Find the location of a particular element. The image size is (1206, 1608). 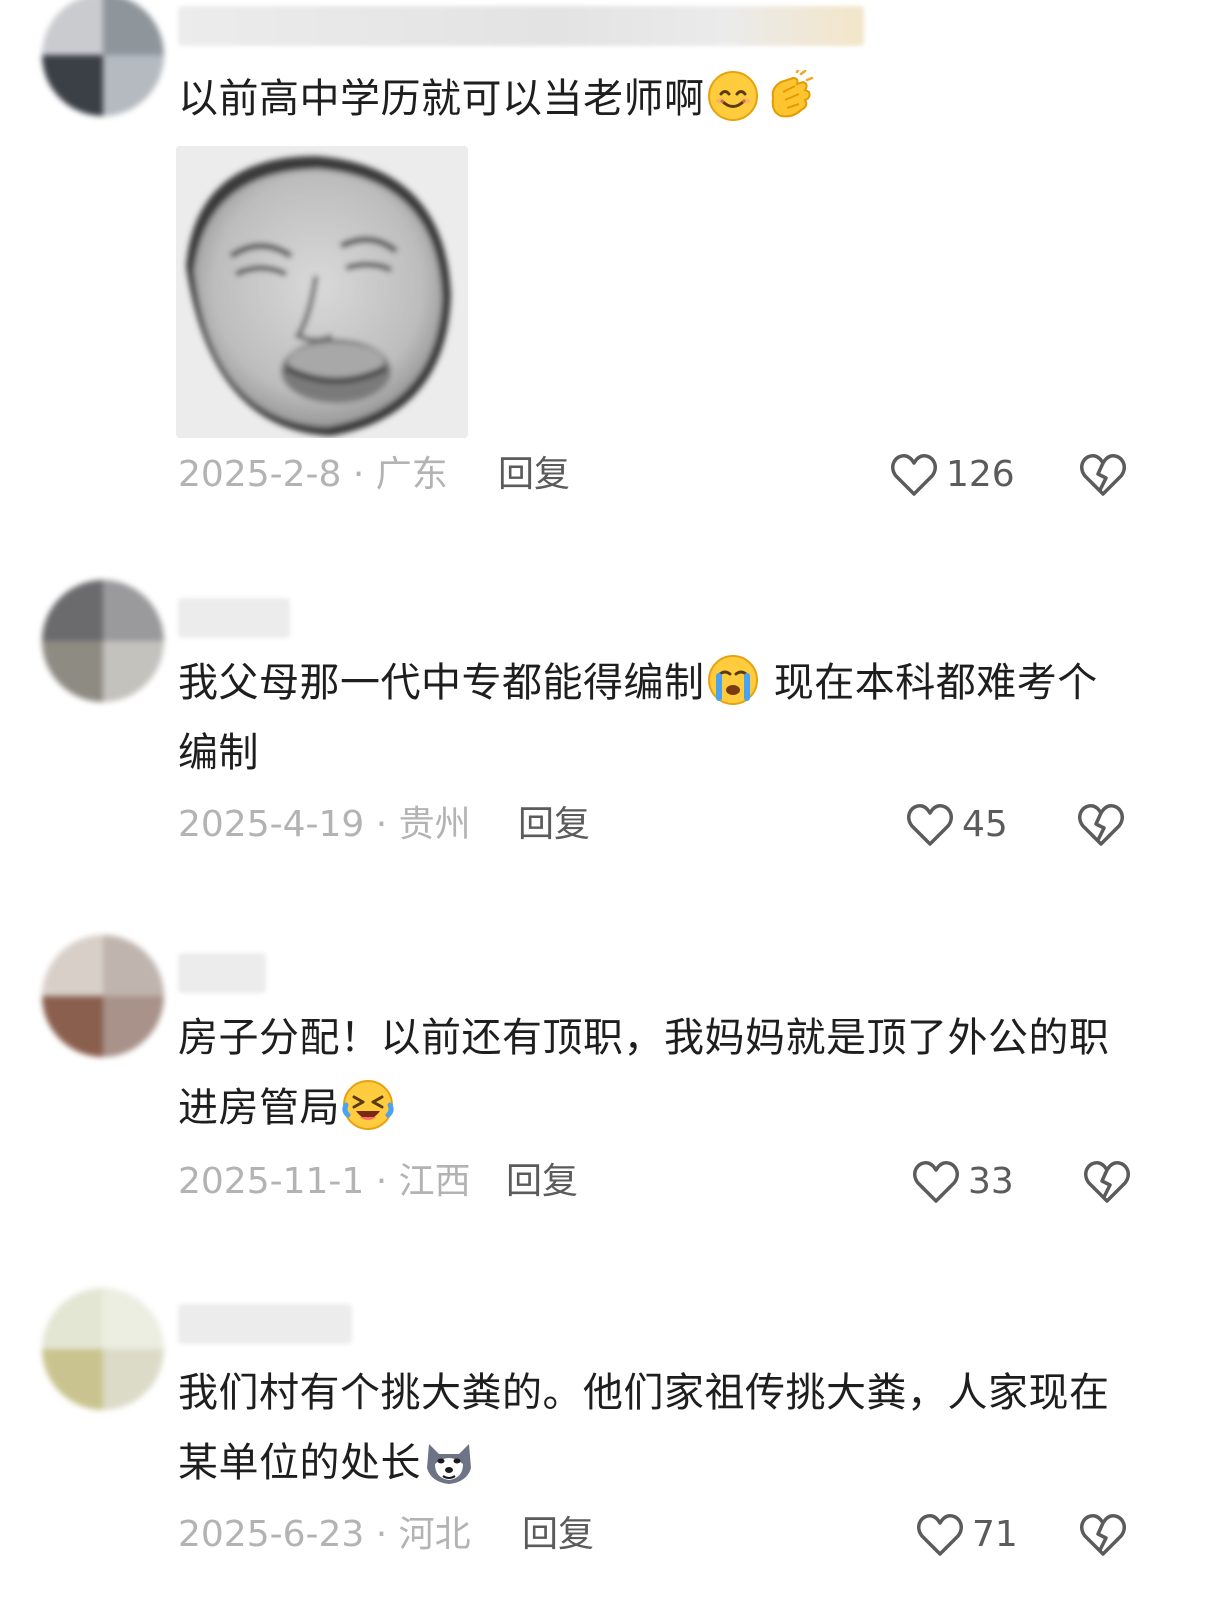

comment-date-location: 2025-11-1 · 江西 is located at coordinates (324, 1181).